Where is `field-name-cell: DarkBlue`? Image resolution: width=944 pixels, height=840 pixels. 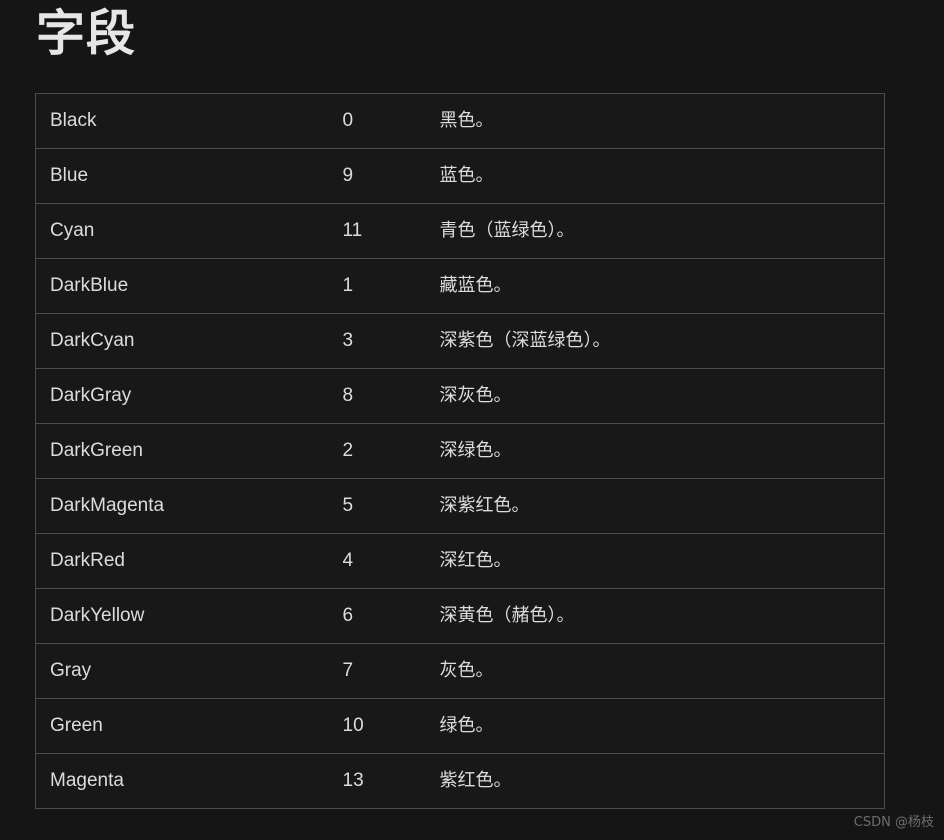
field-name-cell: DarkBlue is located at coordinates (189, 286).